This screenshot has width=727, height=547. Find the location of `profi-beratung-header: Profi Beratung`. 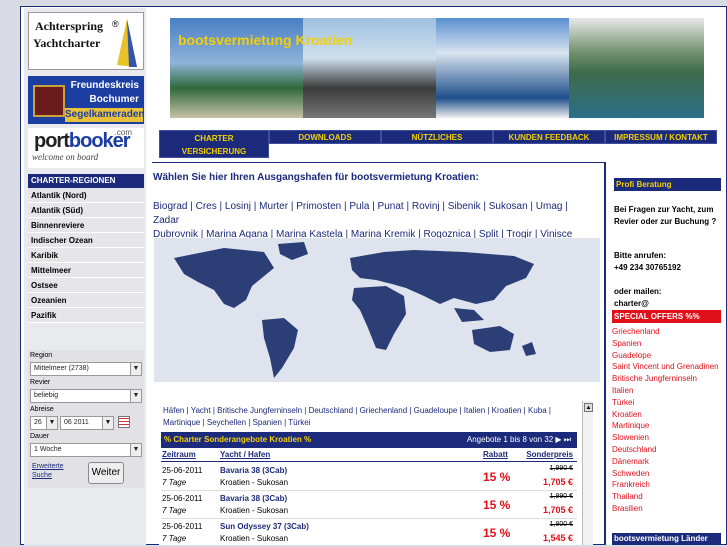

profi-beratung-header: Profi Beratung is located at coordinates (667, 184).